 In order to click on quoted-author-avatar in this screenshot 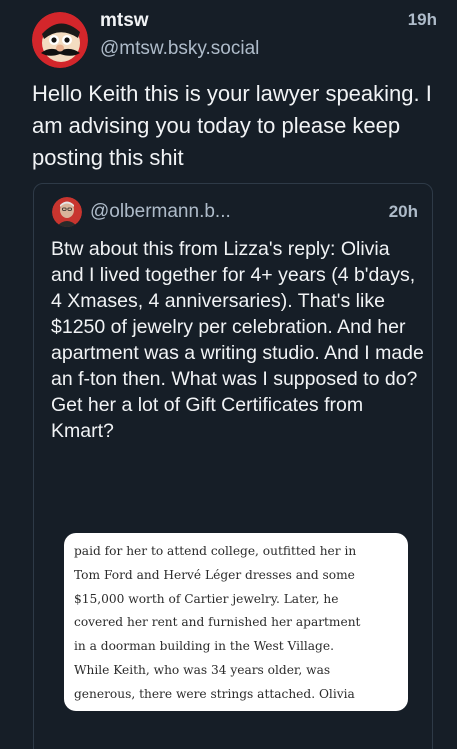, I will do `click(67, 212)`.